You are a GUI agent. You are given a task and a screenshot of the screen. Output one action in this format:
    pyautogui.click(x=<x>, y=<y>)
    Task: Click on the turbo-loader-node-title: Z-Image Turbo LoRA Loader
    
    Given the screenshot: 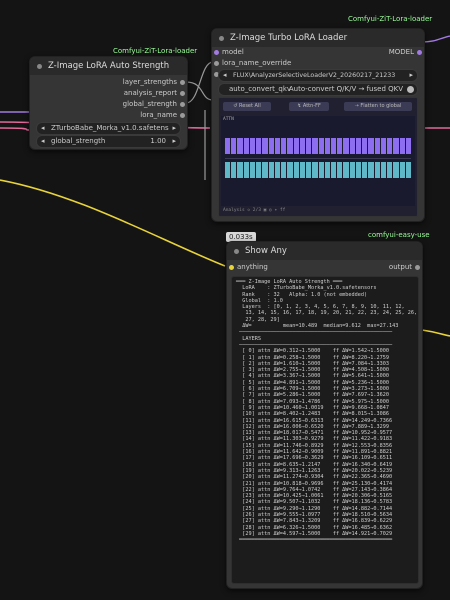 What is the action you would take?
    pyautogui.click(x=318, y=38)
    